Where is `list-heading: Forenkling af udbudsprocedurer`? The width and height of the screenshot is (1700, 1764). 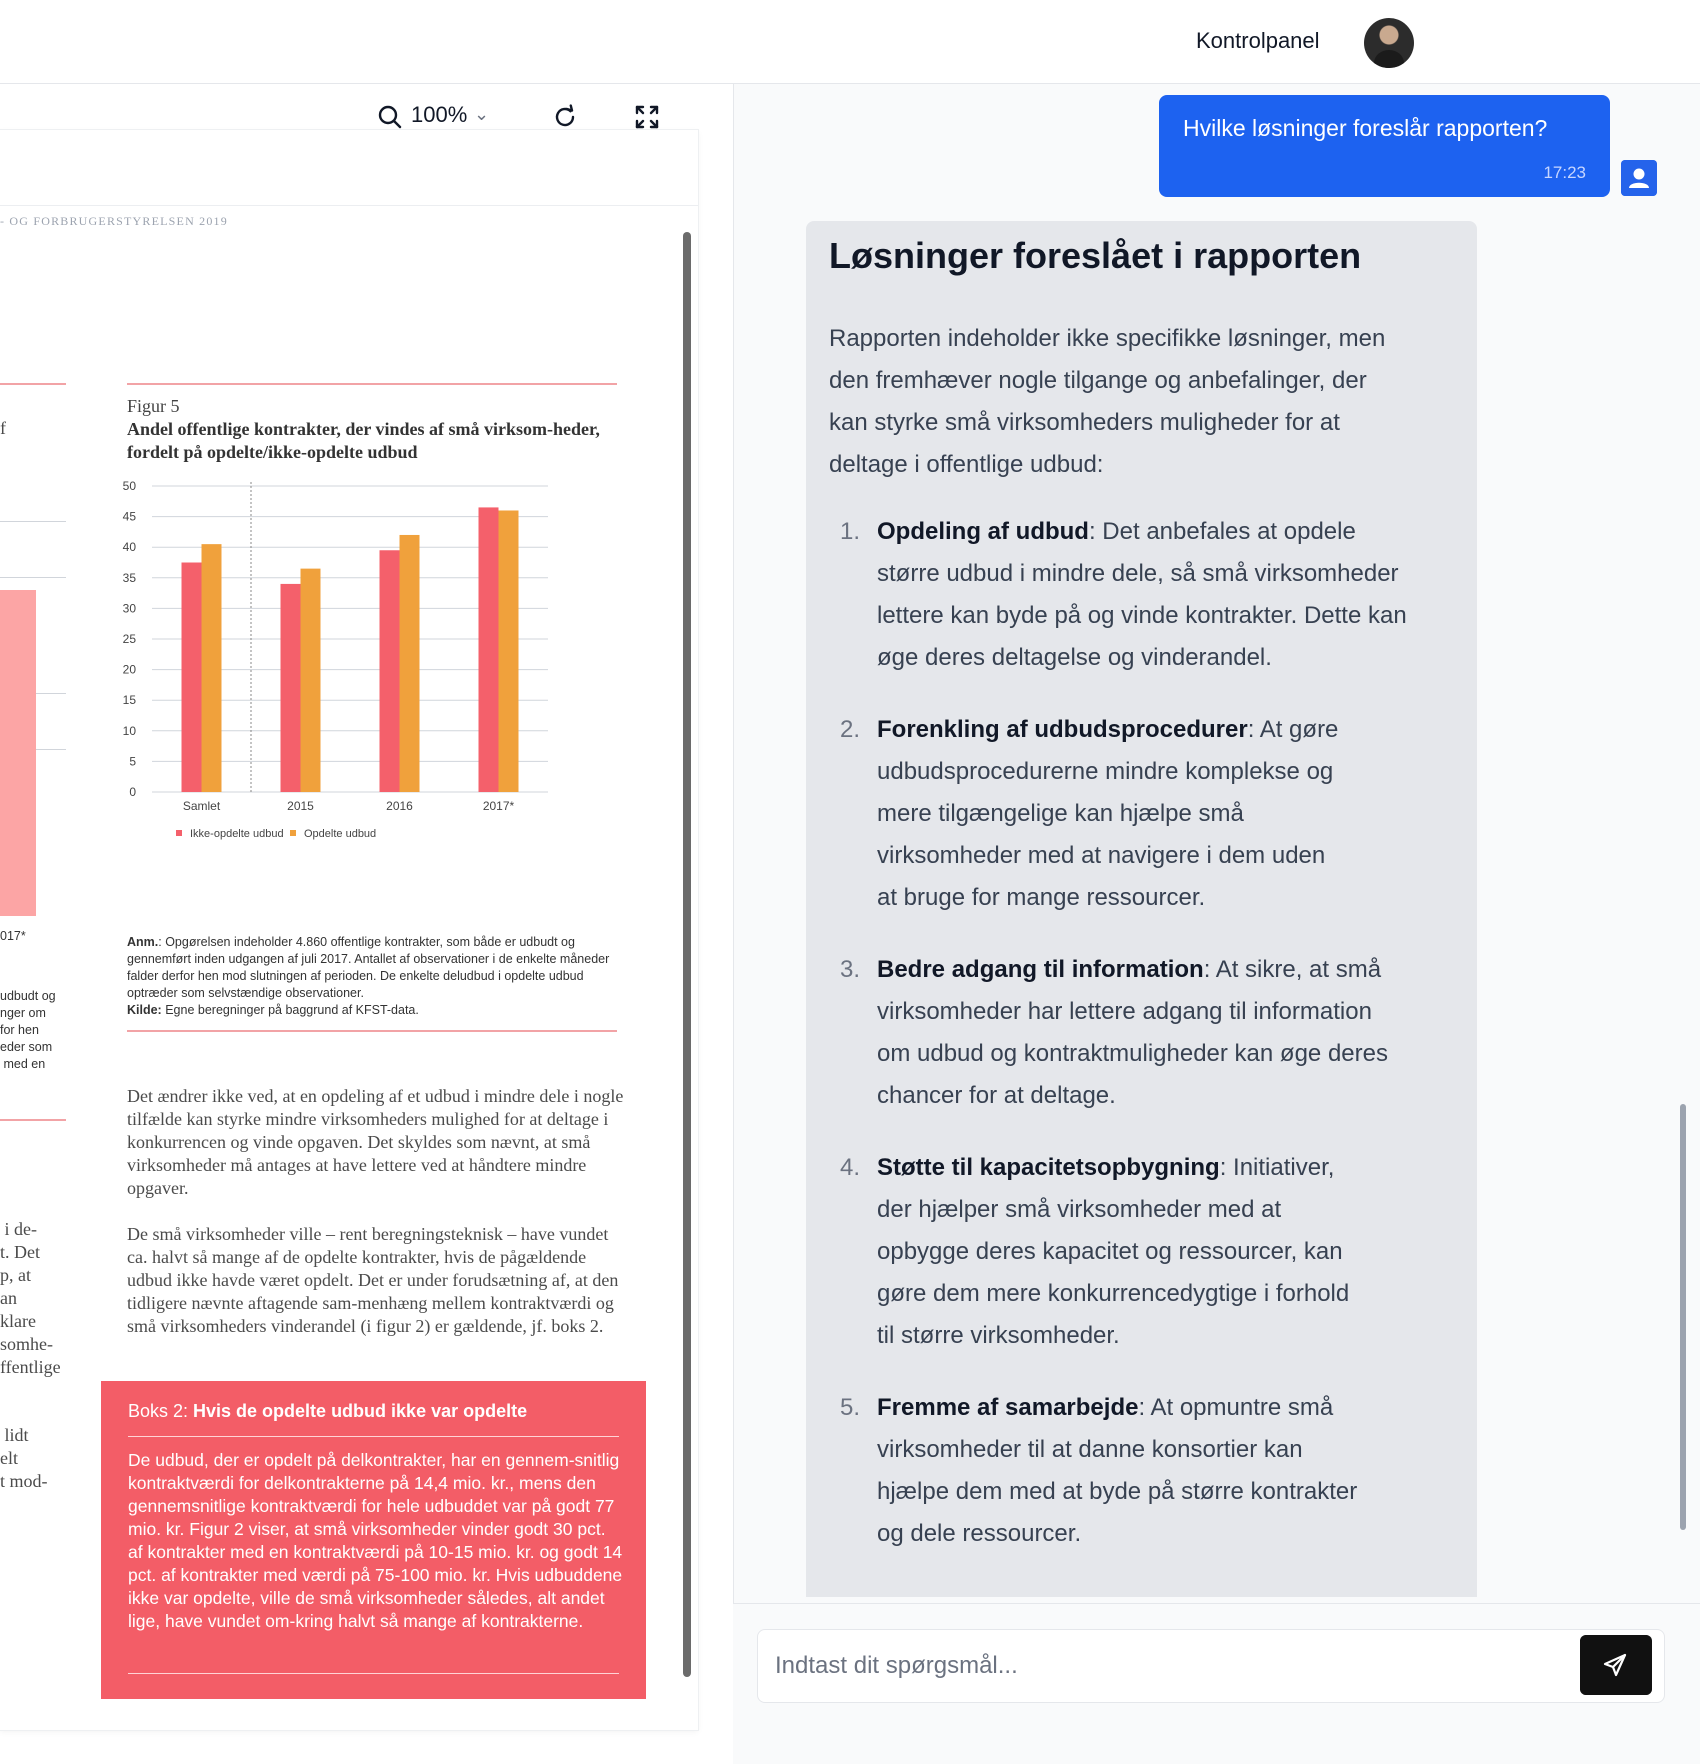
list-heading: Forenkling af udbudsprocedurer is located at coordinates (1062, 729).